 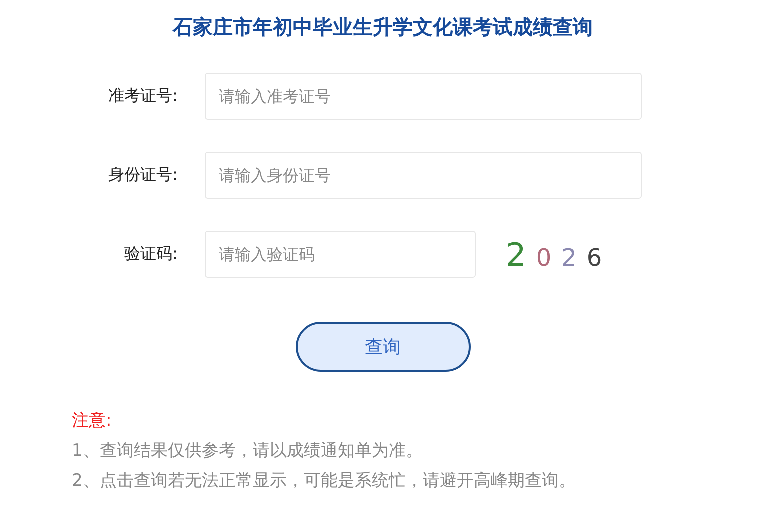 I want to click on captcha-field: 请输入验证码, so click(x=340, y=254).